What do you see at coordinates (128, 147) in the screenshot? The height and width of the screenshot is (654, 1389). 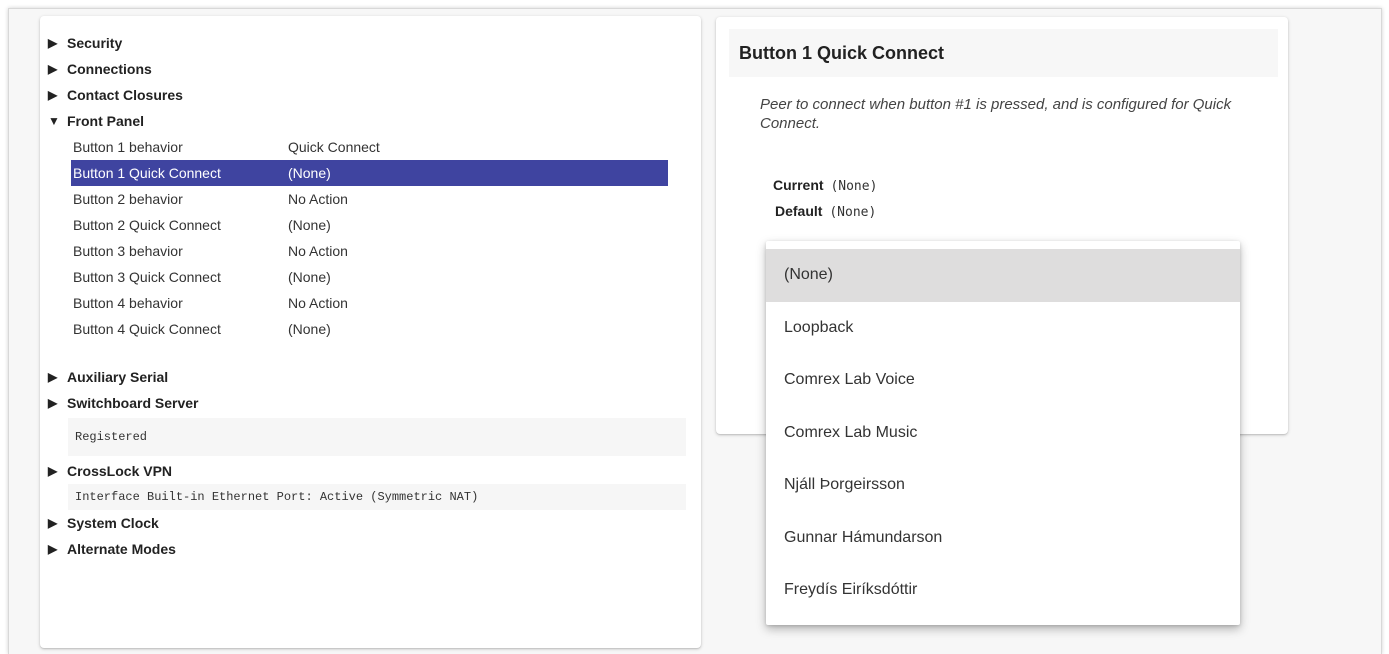 I see `setting-label: Button 1 behavior` at bounding box center [128, 147].